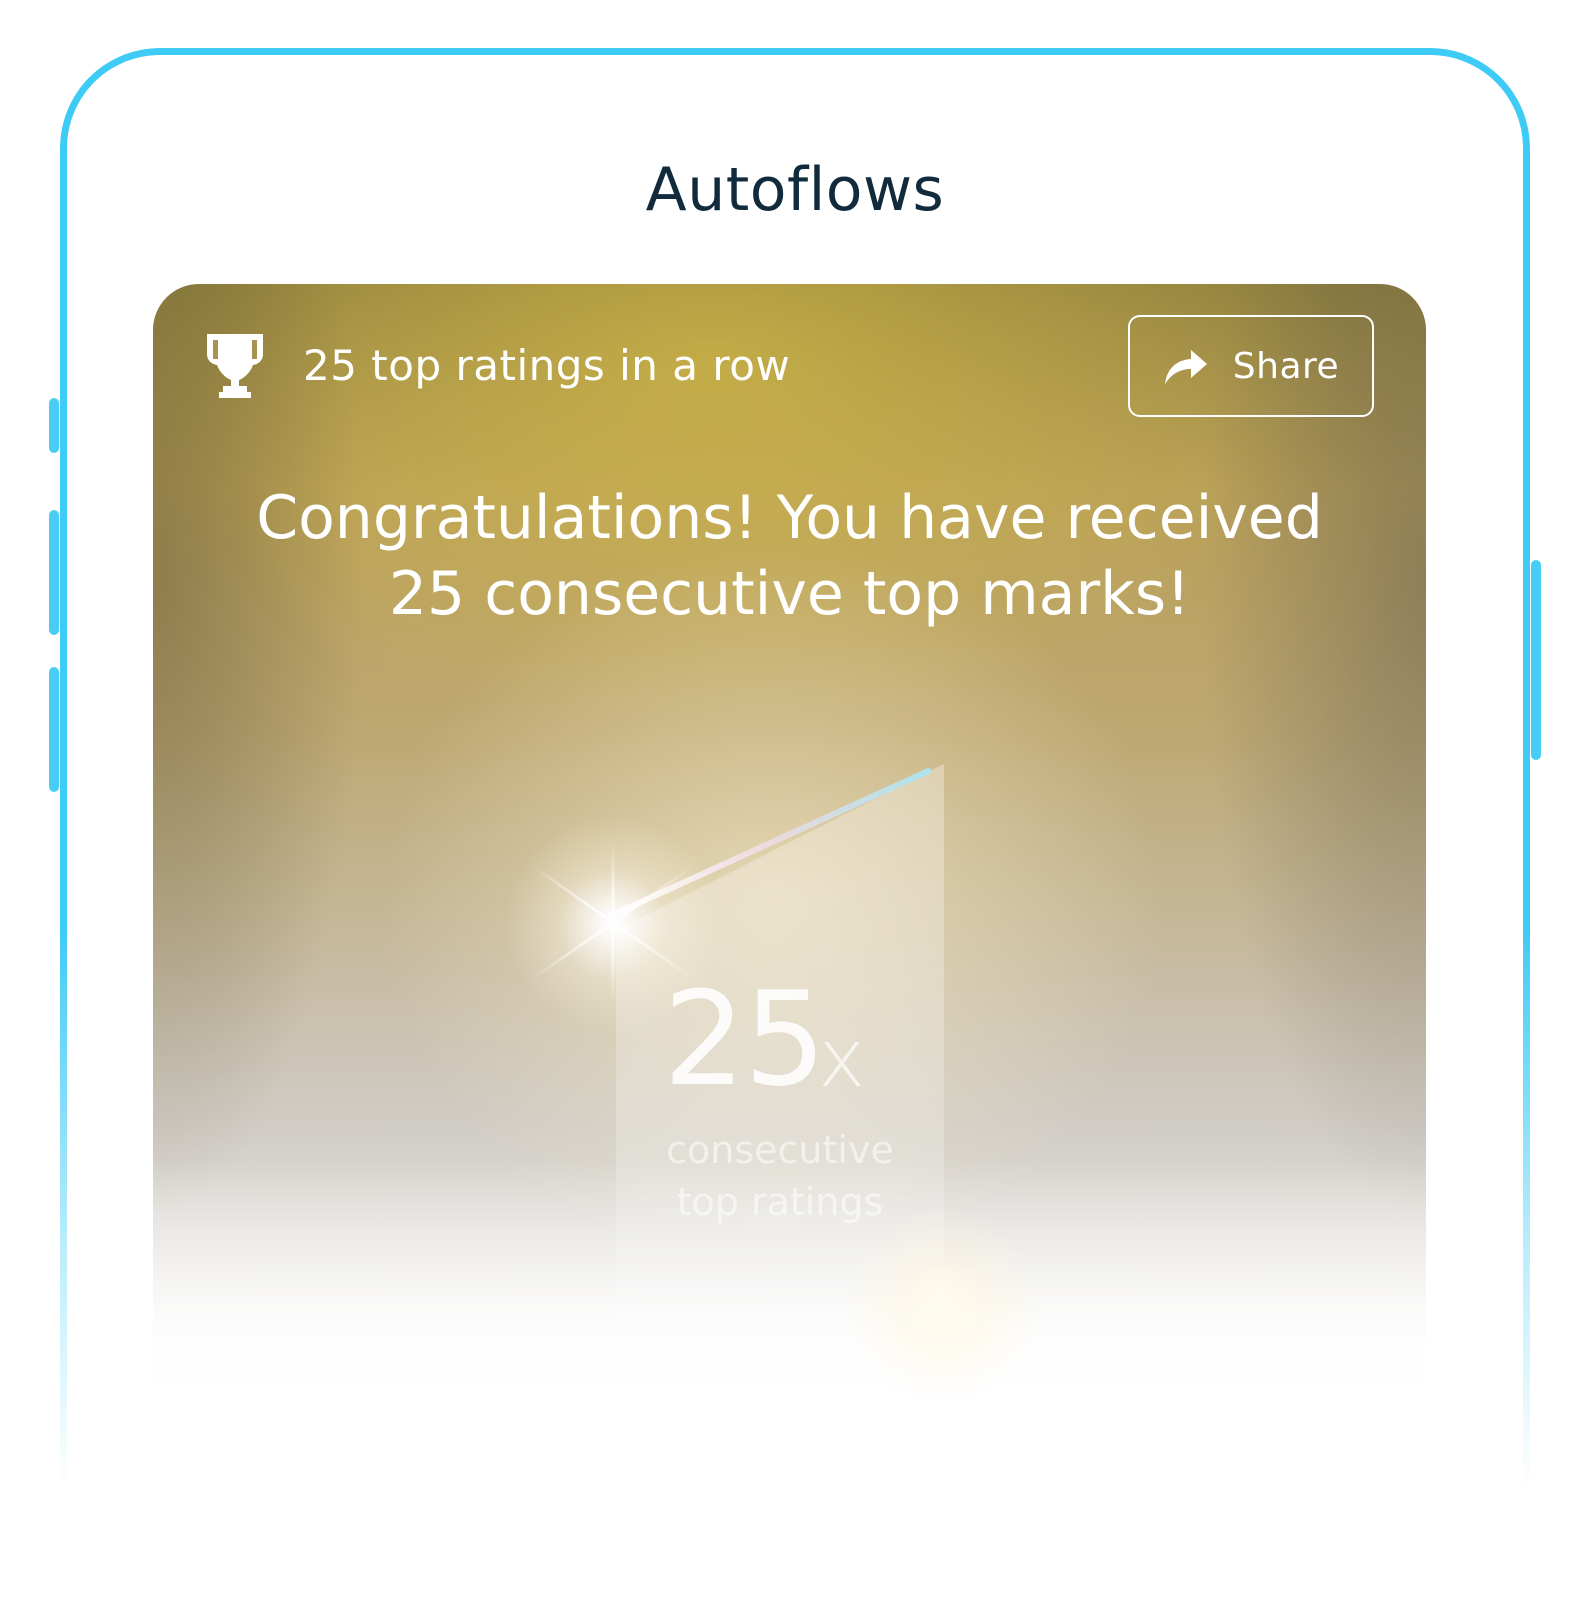 The image size is (1590, 1617). Describe the element at coordinates (842, 1058) in the screenshot. I see `trophy-multiplier: x` at that location.